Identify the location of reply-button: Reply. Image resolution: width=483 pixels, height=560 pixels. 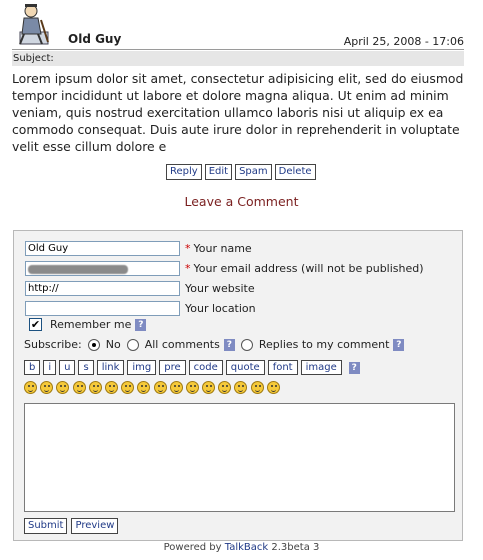
(184, 172).